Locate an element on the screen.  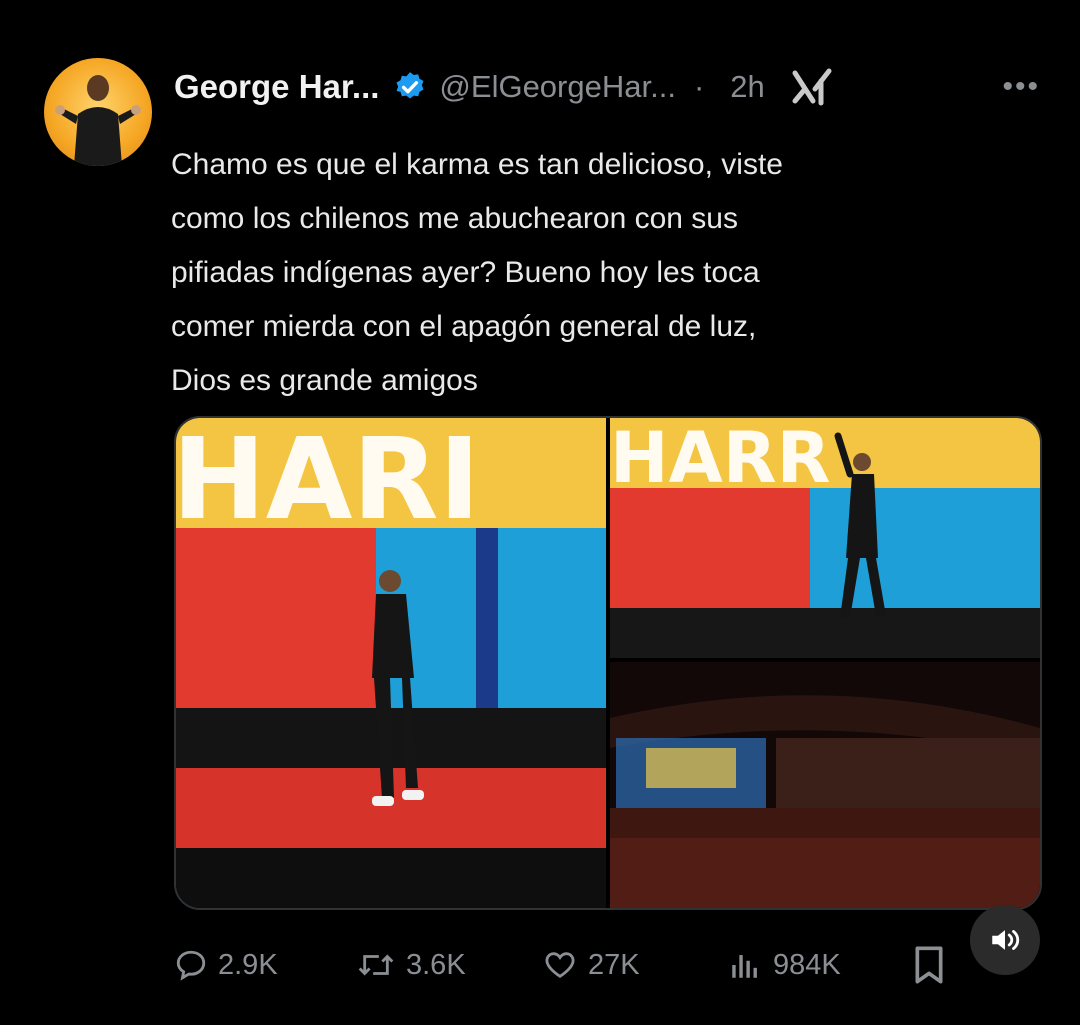
like-button: 27K is located at coordinates (591, 965).